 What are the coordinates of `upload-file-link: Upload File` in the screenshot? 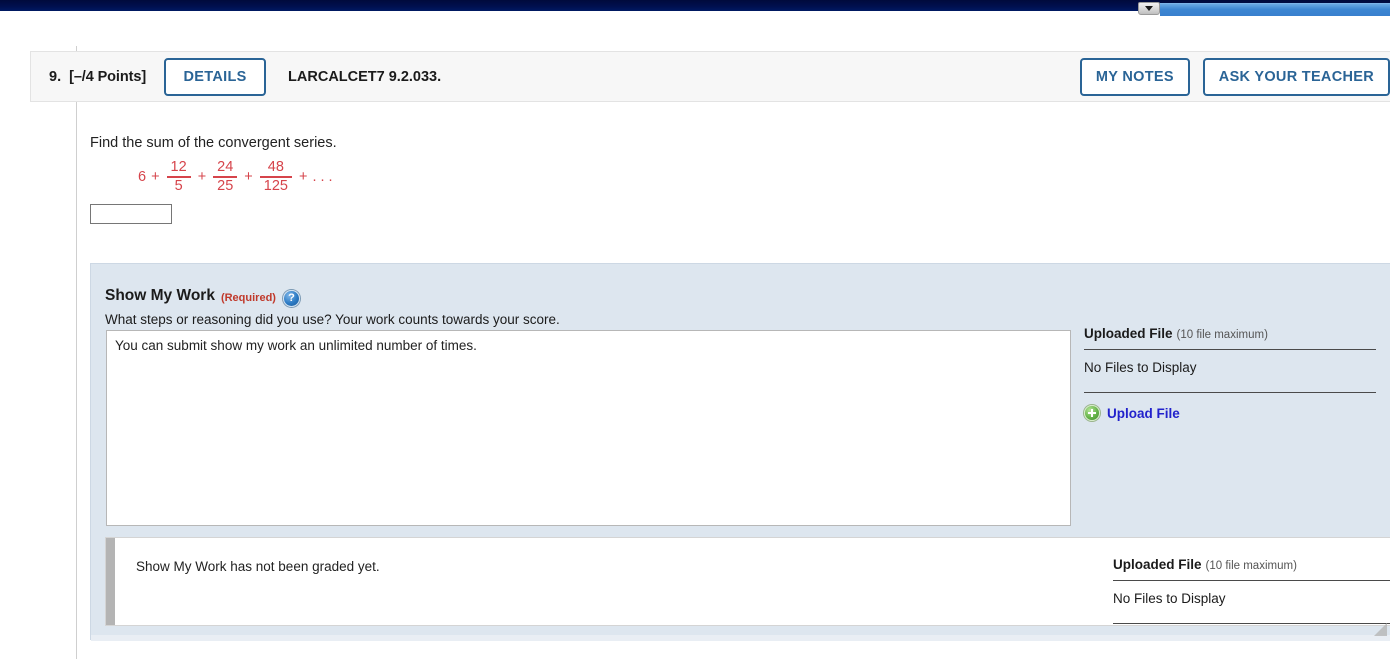 It's located at (1143, 413).